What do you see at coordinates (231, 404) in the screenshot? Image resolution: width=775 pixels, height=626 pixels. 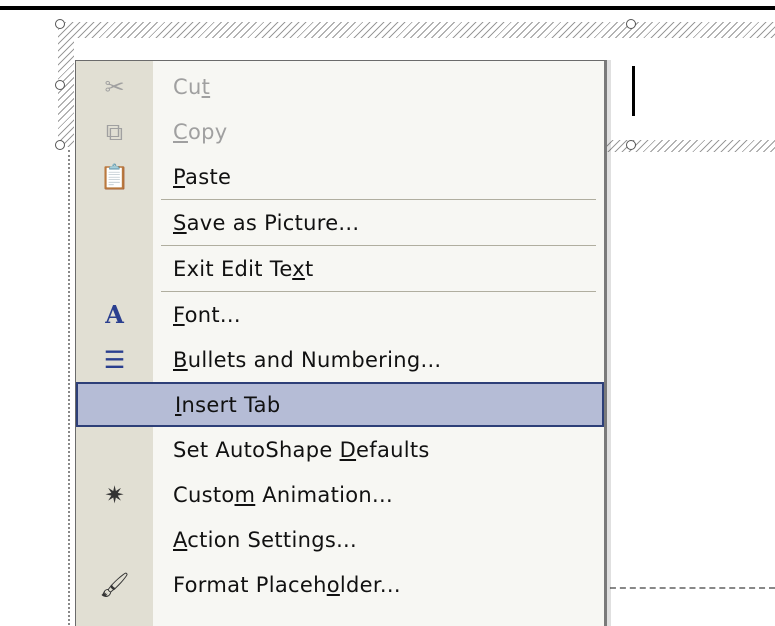 I see `label-text: nsert Tab` at bounding box center [231, 404].